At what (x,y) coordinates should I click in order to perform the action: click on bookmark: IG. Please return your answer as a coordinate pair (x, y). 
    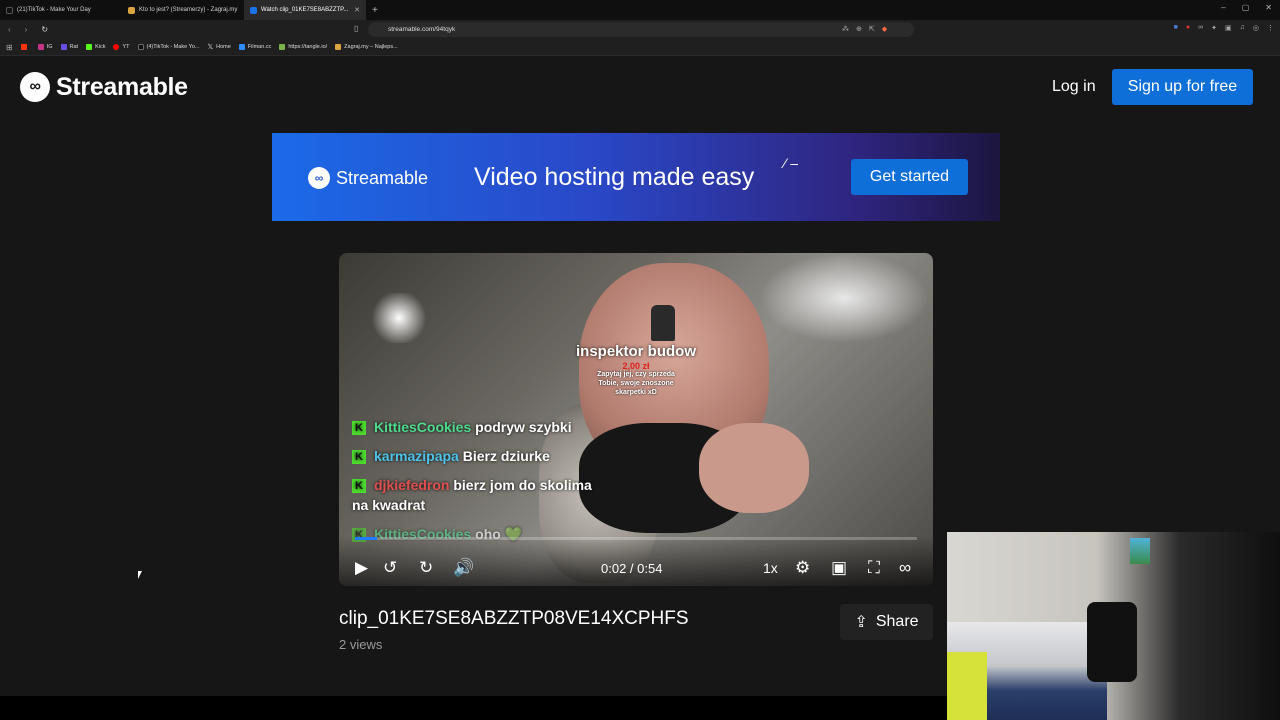
    Looking at the image, I should click on (45, 47).